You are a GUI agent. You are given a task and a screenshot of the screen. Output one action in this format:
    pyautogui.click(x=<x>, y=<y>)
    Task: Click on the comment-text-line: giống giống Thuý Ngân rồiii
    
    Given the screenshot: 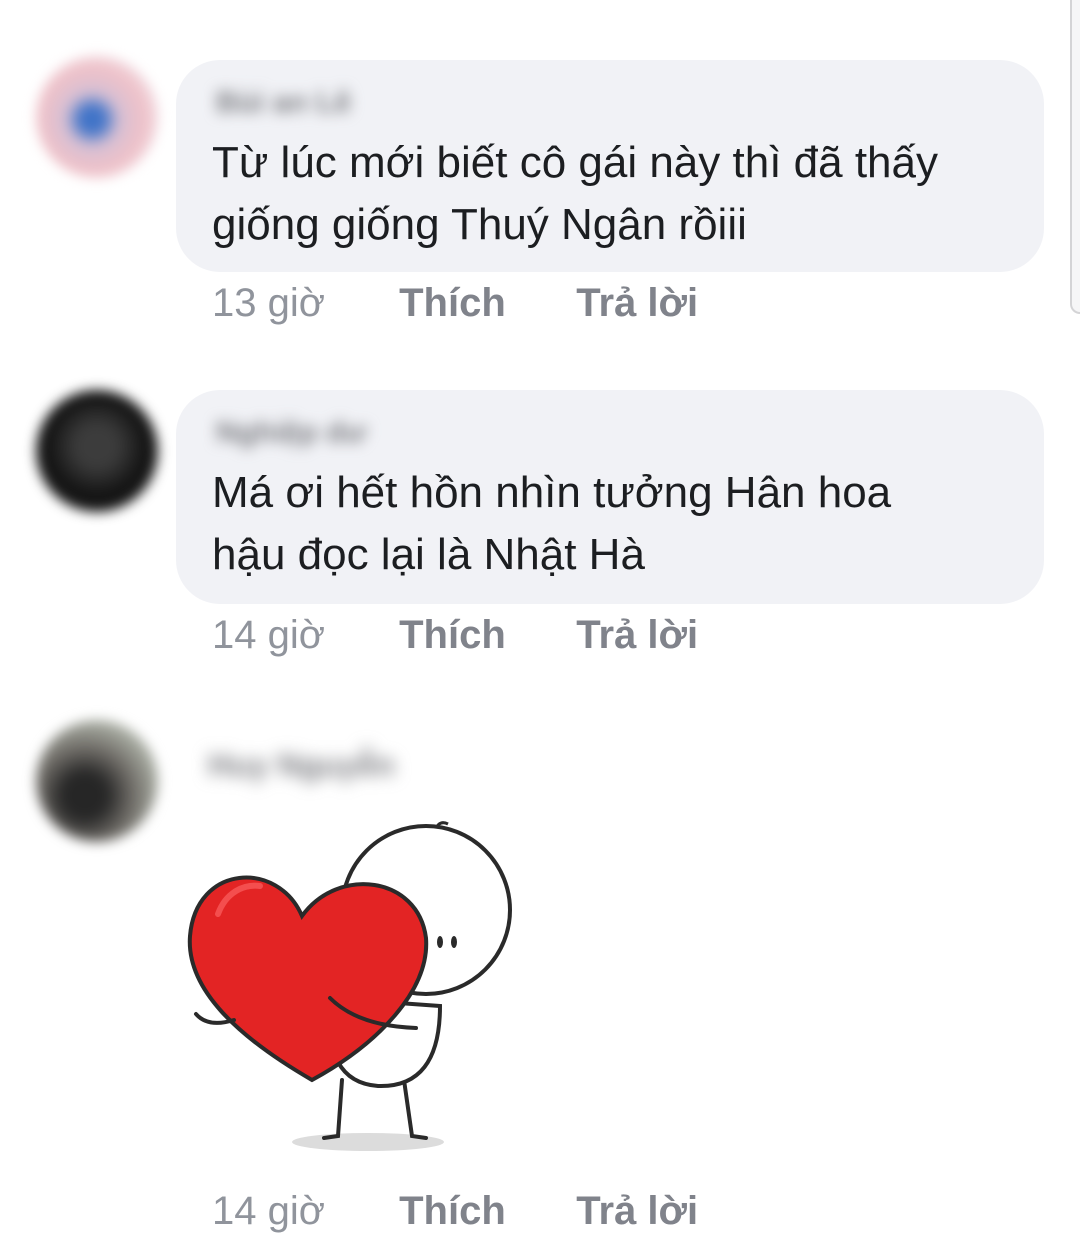 What is the action you would take?
    pyautogui.click(x=479, y=224)
    